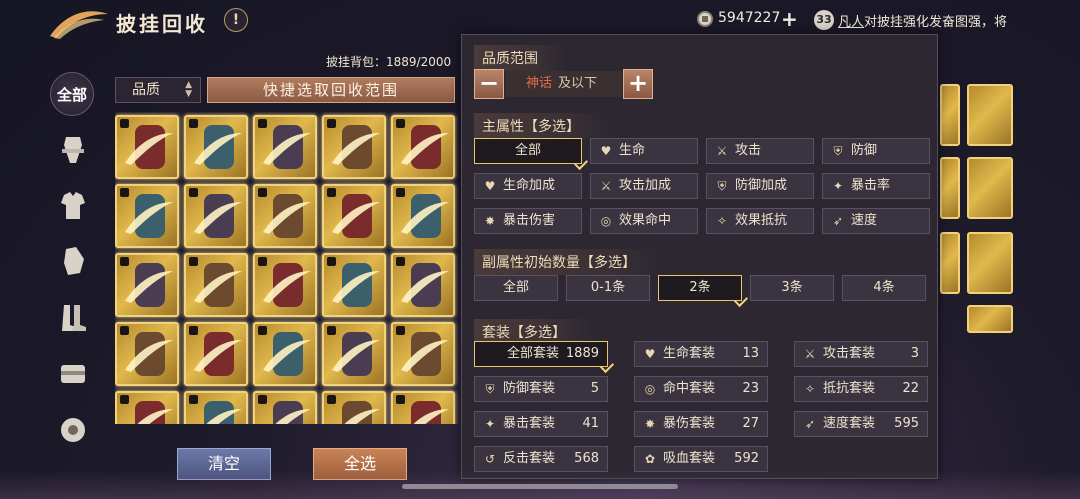 This screenshot has width=1080, height=499. What do you see at coordinates (73, 262) in the screenshot?
I see `sidebar-item-gauntlet` at bounding box center [73, 262].